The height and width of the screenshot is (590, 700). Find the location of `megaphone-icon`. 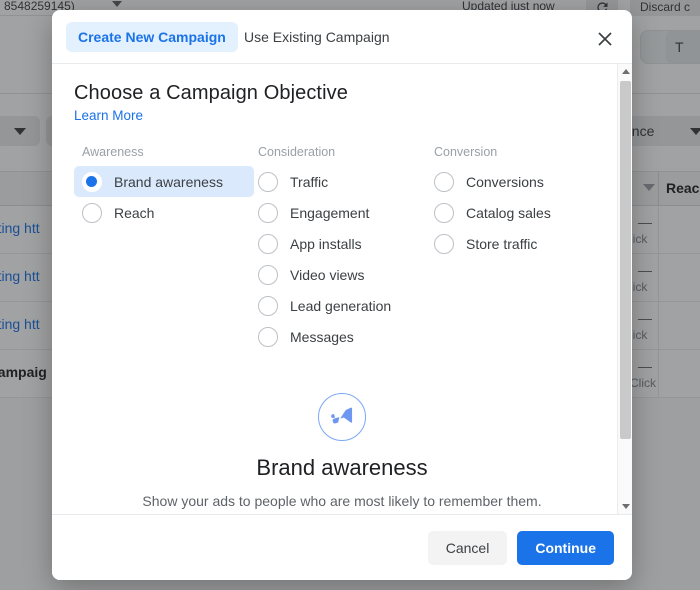

megaphone-icon is located at coordinates (342, 415).